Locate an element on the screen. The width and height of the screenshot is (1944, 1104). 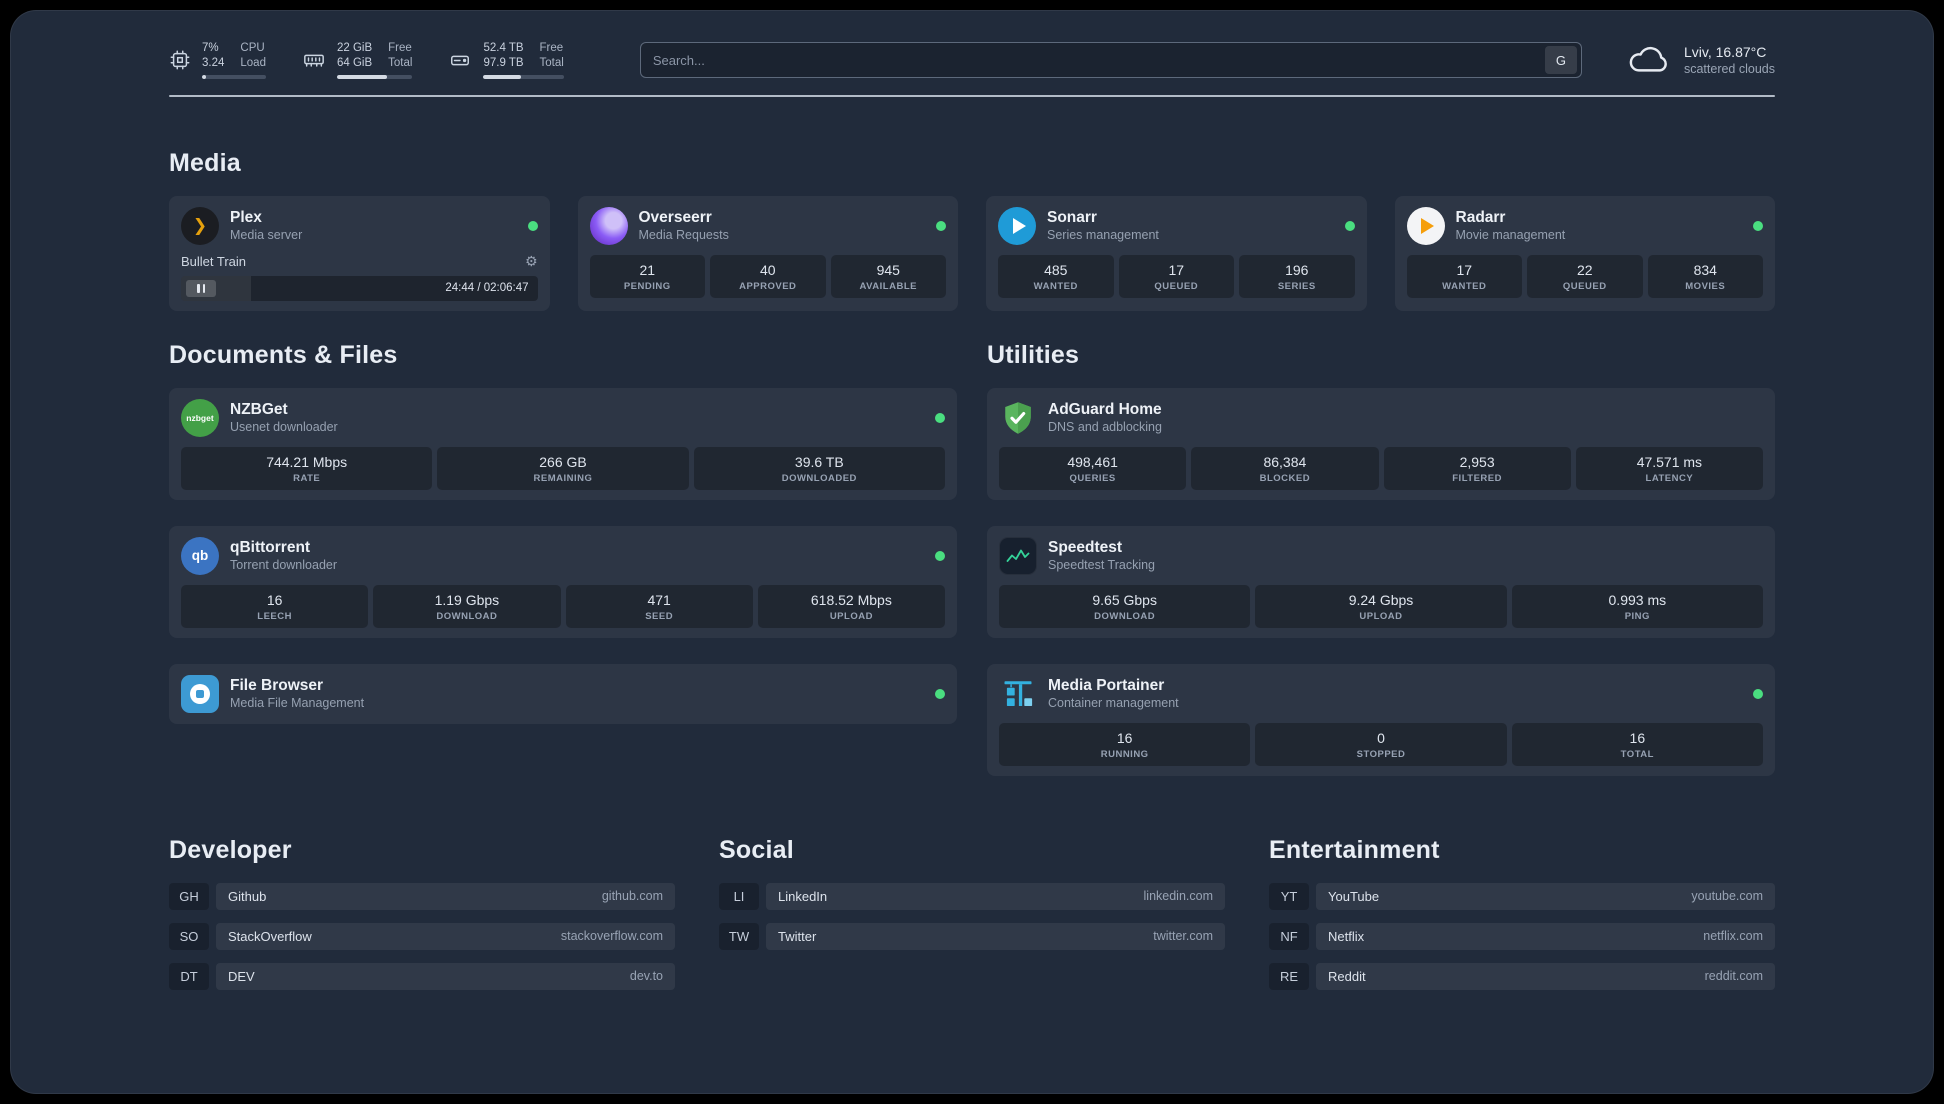
bookmark-url: stackoverflow.com is located at coordinates (611, 936).